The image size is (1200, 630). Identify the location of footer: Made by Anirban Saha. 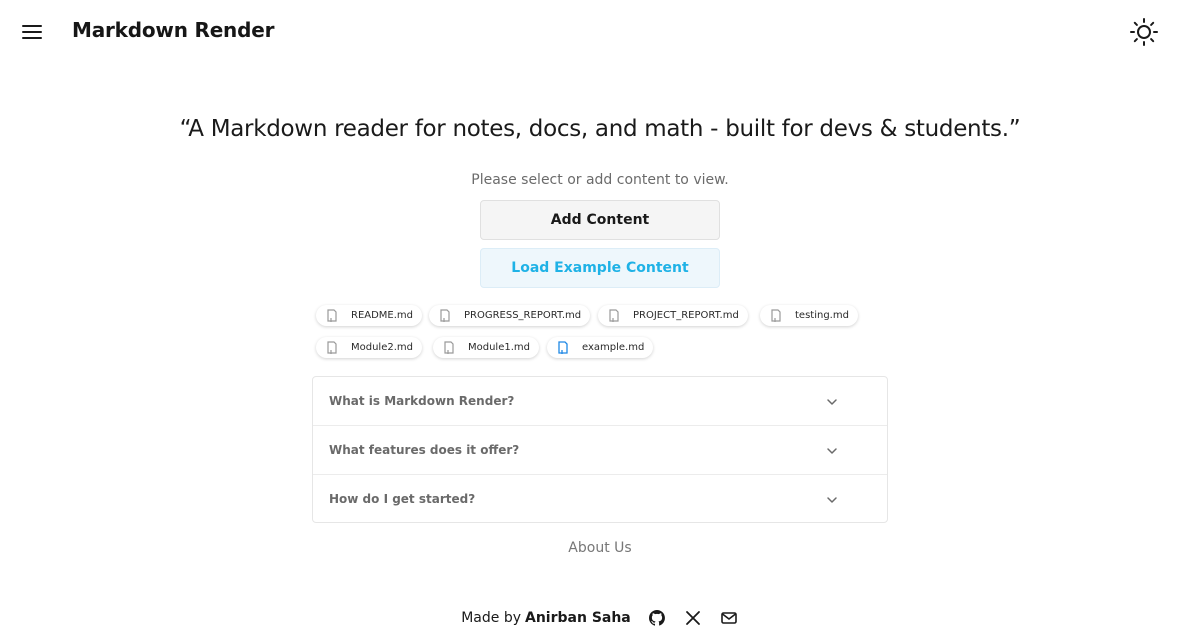
(600, 618).